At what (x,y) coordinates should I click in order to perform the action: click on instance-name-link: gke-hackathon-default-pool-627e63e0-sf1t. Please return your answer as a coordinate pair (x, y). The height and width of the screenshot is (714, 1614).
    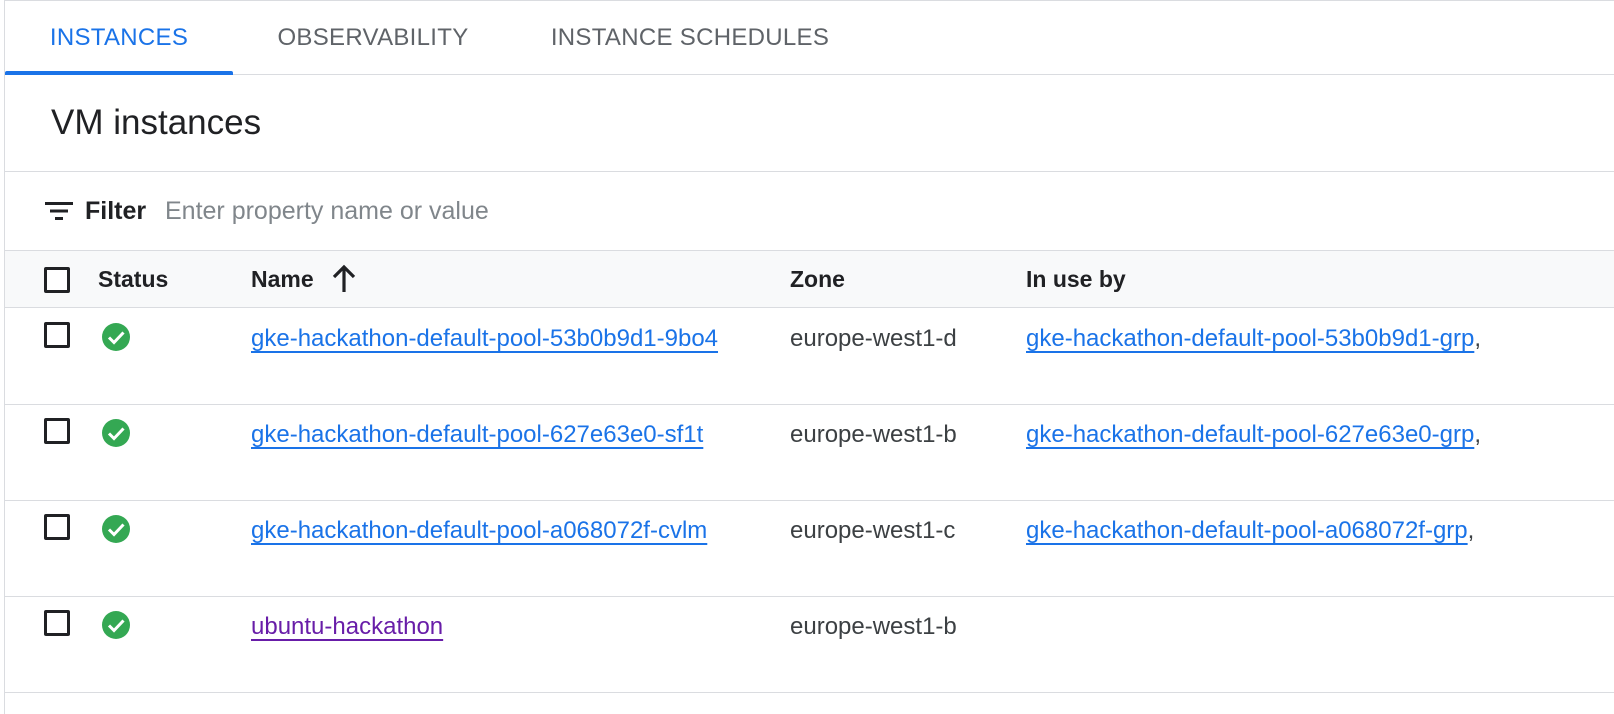
    Looking at the image, I should click on (486, 434).